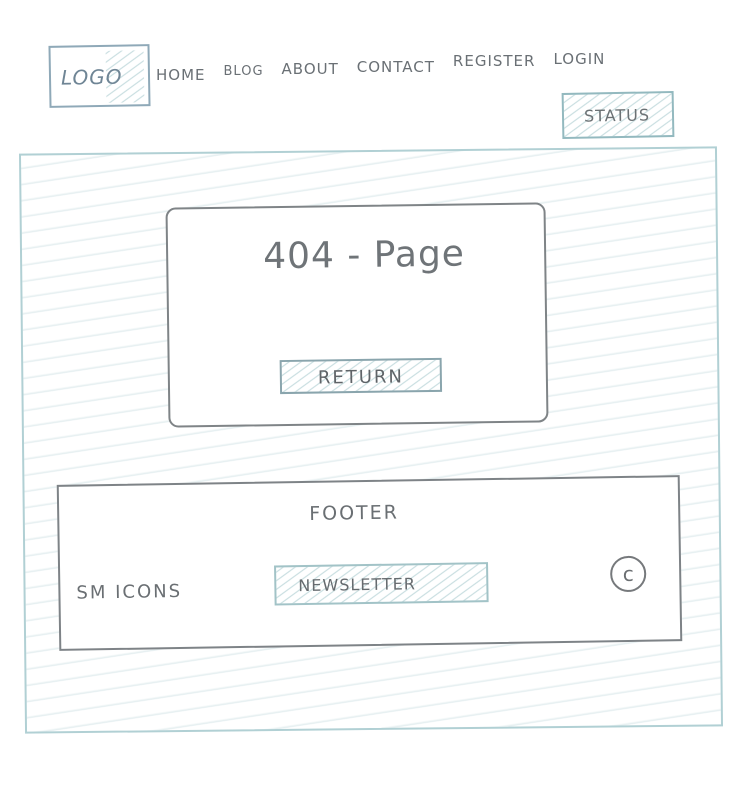 This screenshot has height=791, width=747. What do you see at coordinates (579, 59) in the screenshot?
I see `nav-login: LOGIN` at bounding box center [579, 59].